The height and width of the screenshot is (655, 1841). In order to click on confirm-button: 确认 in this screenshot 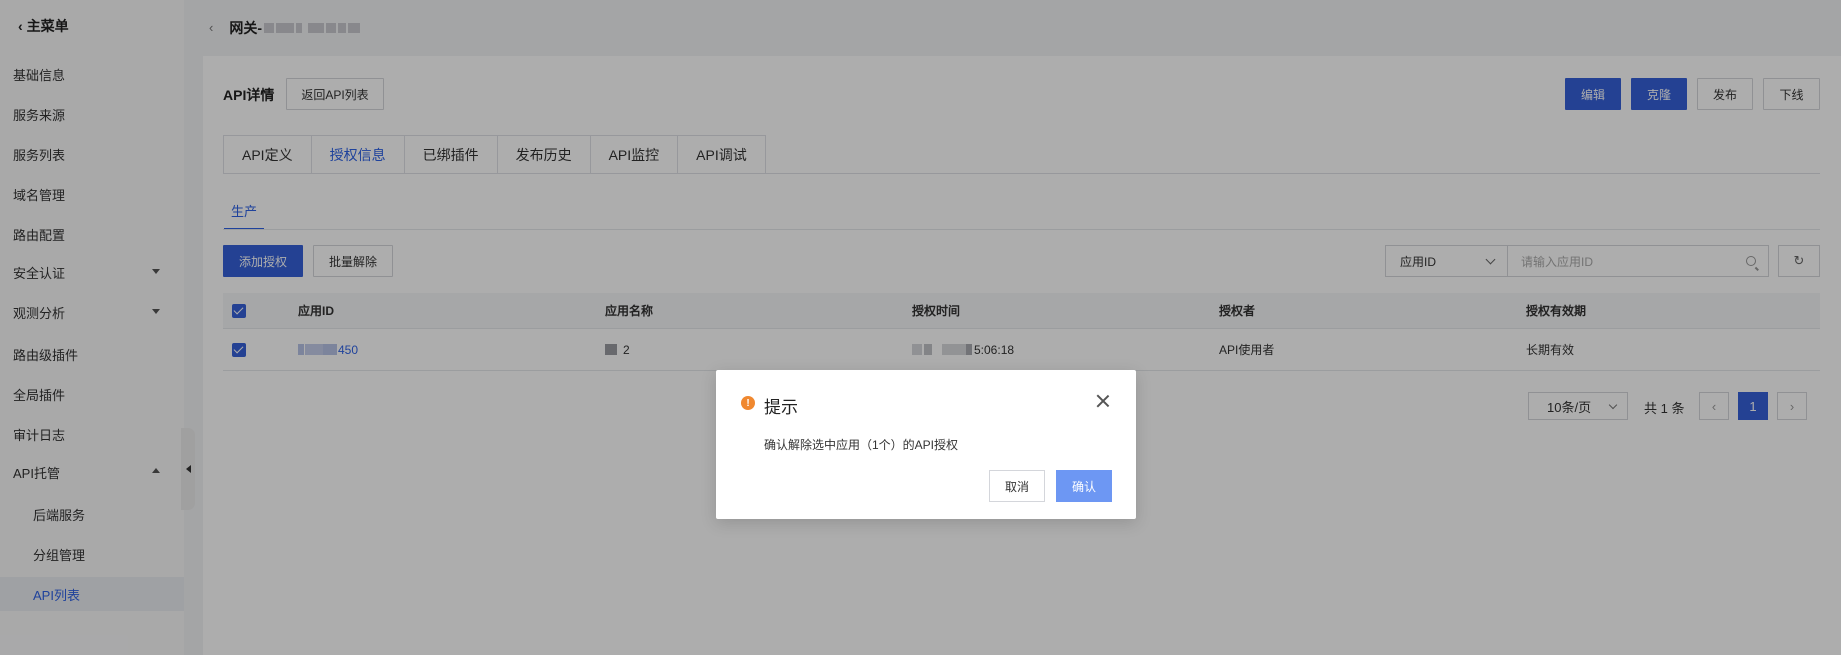, I will do `click(1084, 486)`.